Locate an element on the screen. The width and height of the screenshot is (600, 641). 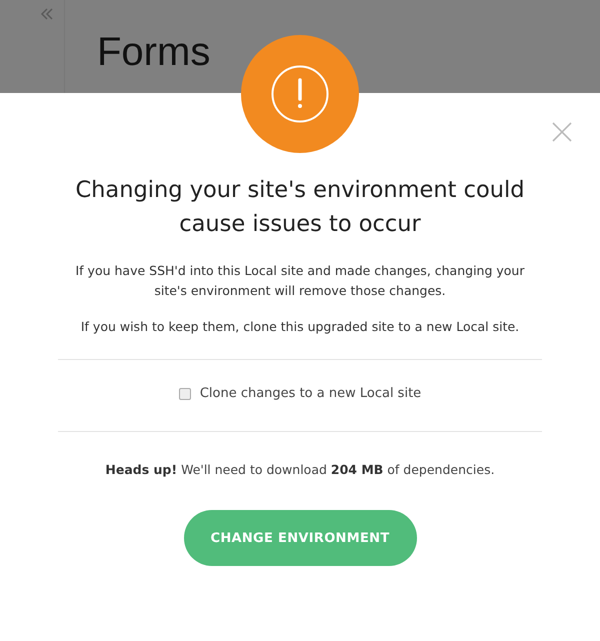
dialog-text: If you wish to keep them, clone this upgraded site to a new Local site. is located at coordinates (300, 327).